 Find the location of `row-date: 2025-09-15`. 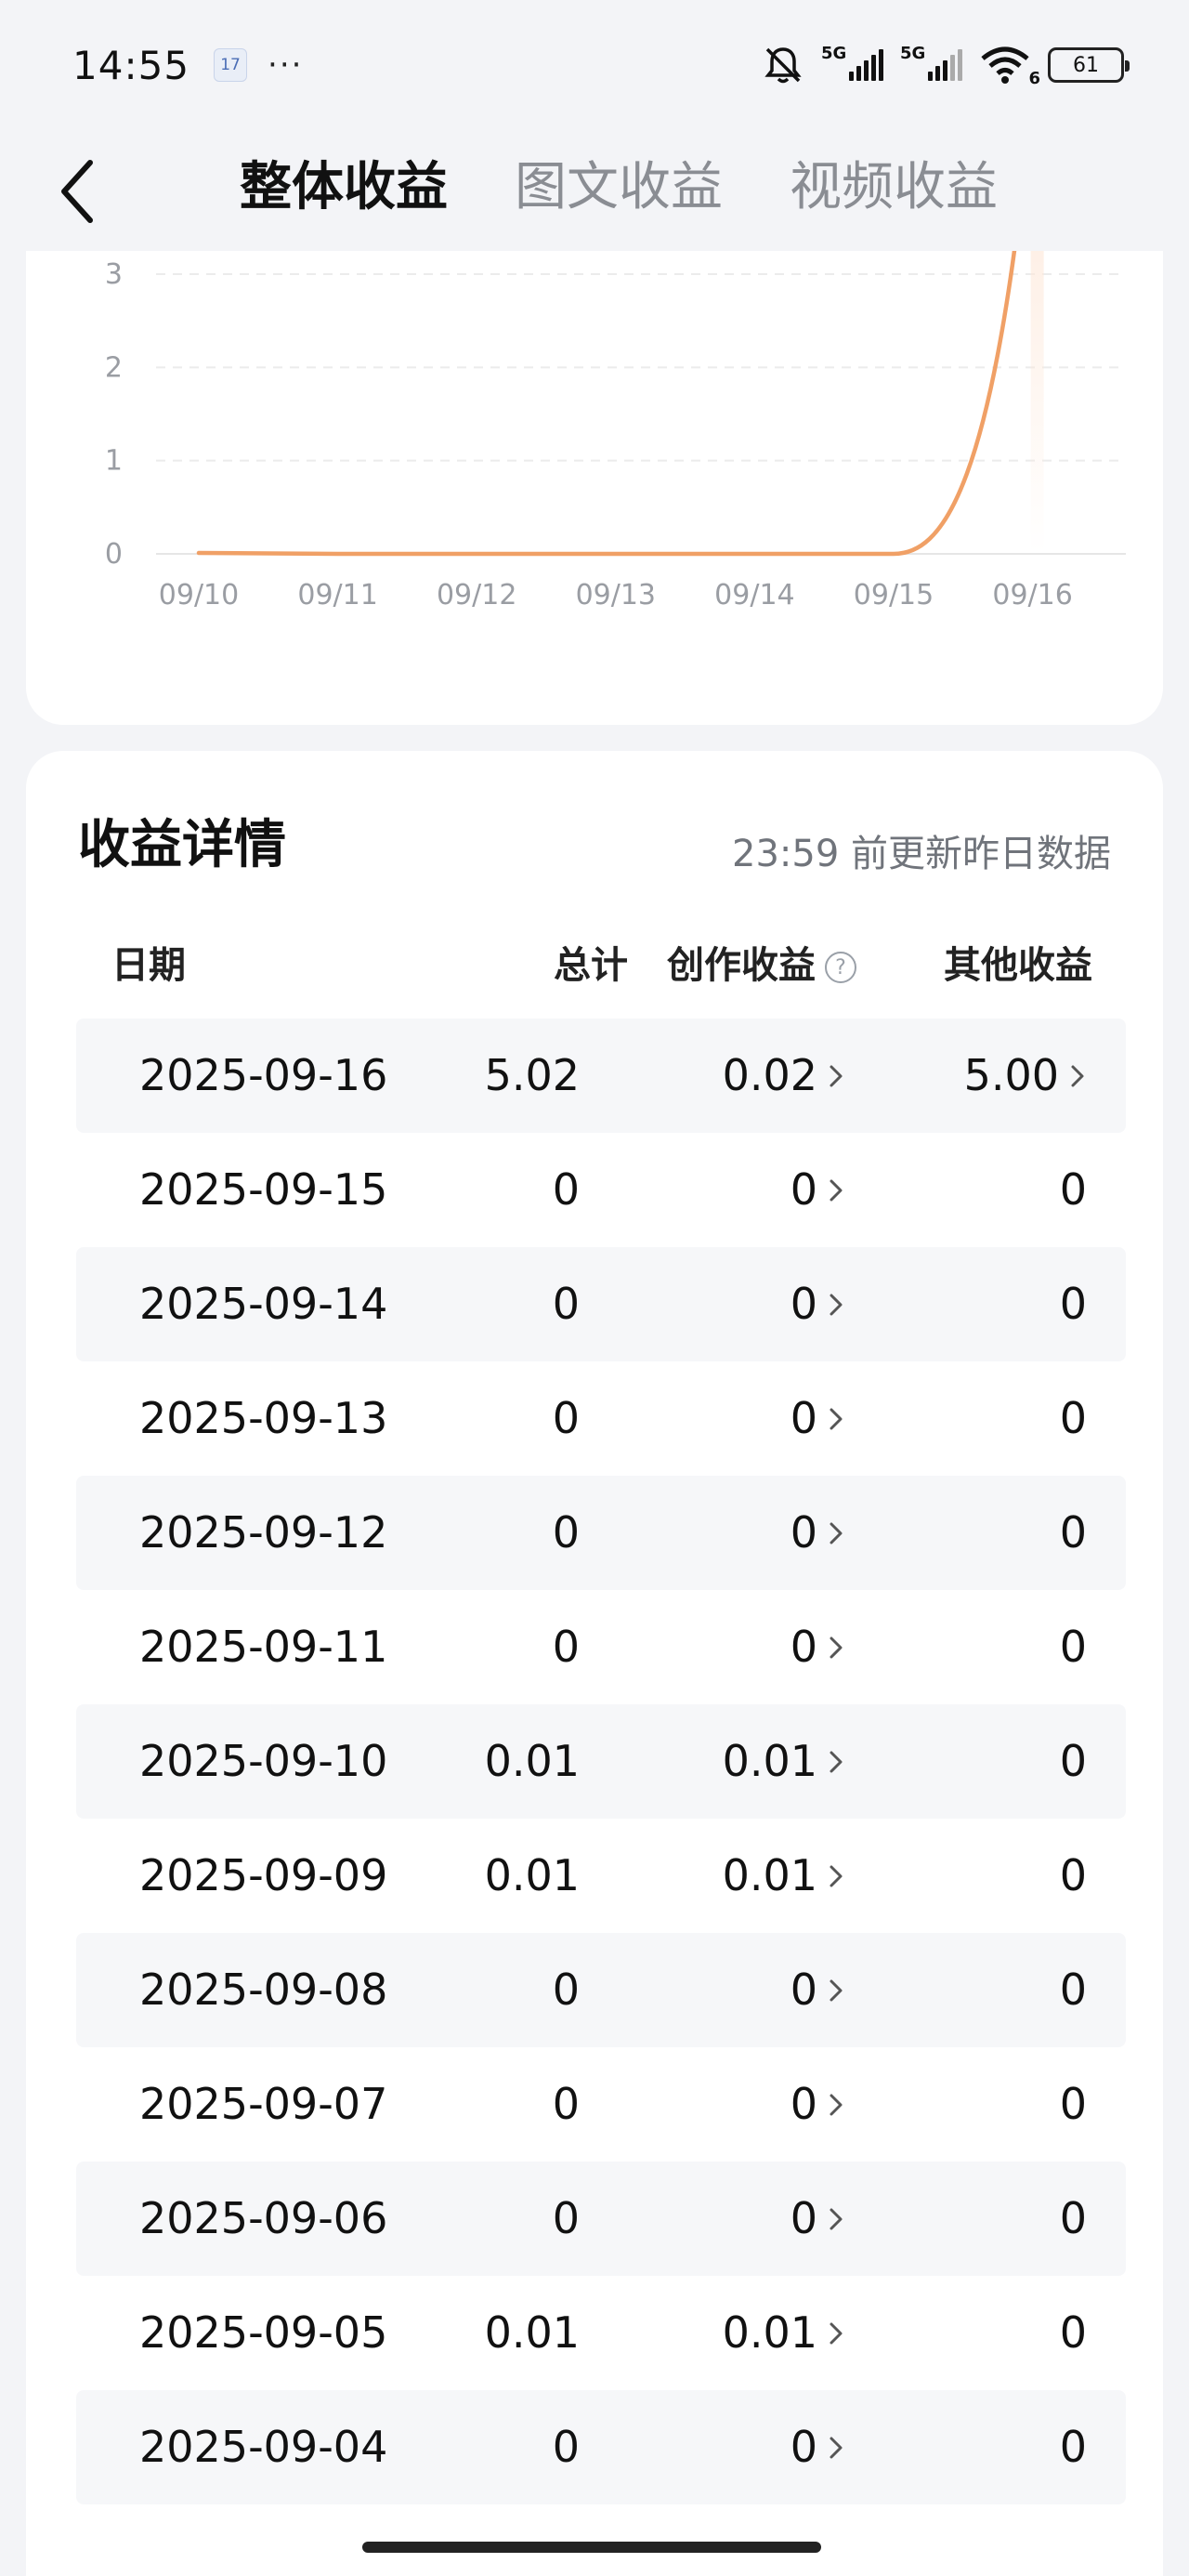

row-date: 2025-09-15 is located at coordinates (263, 1189).